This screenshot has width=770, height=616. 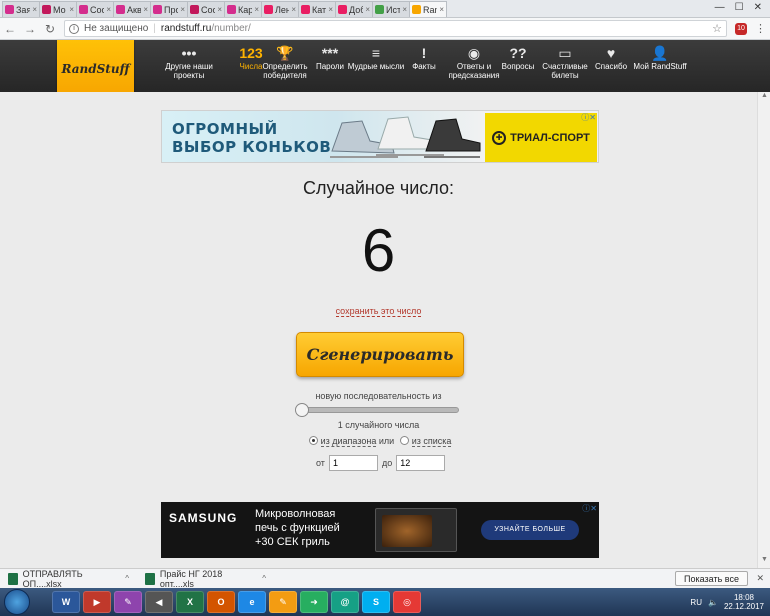 What do you see at coordinates (588, 117) in the screenshot?
I see `ad-close-icon: ⓘ✕` at bounding box center [588, 117].